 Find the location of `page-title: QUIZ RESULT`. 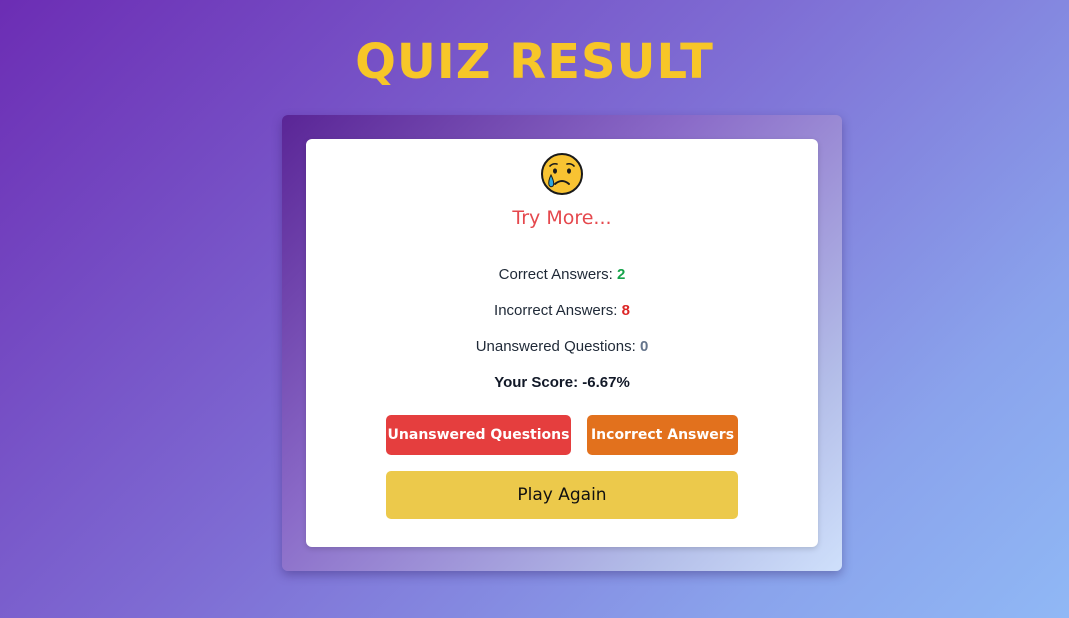

page-title: QUIZ RESULT is located at coordinates (534, 62).